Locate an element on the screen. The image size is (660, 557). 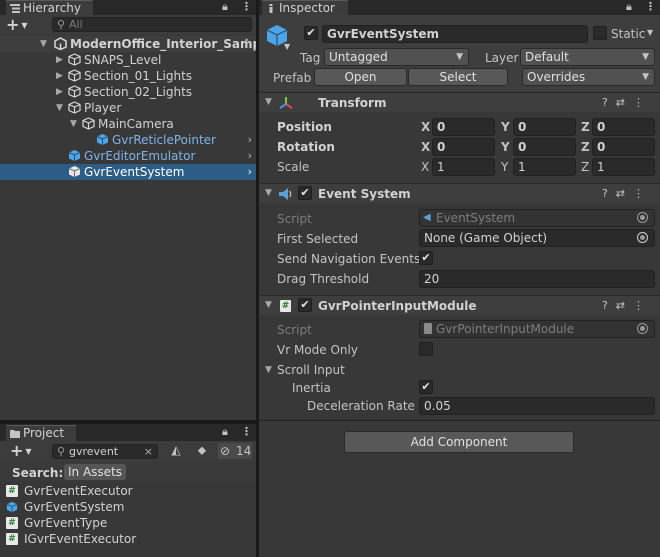
rotation-y-field: 0 is located at coordinates (544, 147).